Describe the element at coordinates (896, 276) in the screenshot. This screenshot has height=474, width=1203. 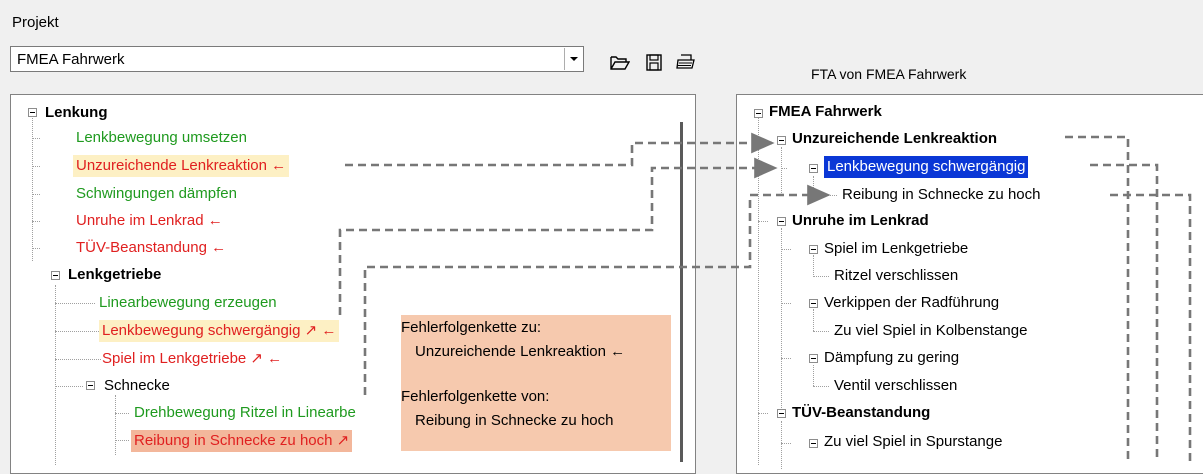
I see `fta-item-ritzel-verschlissen: Ritzel verschlissen` at that location.